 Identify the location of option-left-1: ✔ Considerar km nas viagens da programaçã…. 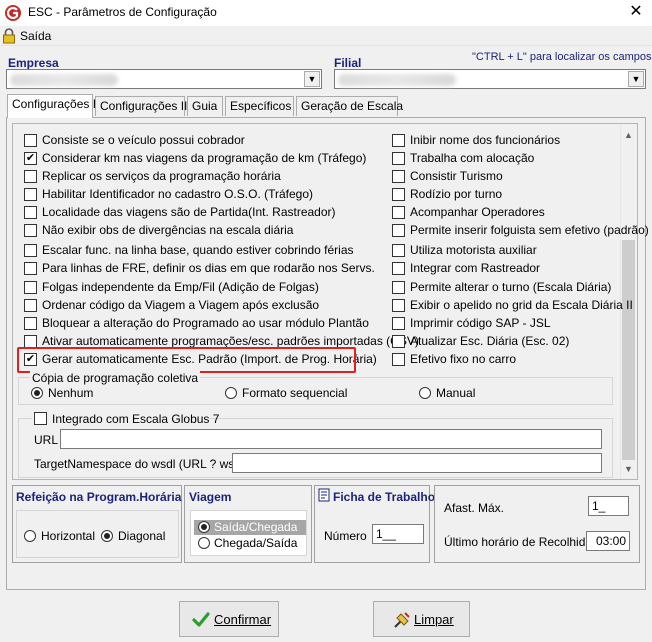
(195, 158).